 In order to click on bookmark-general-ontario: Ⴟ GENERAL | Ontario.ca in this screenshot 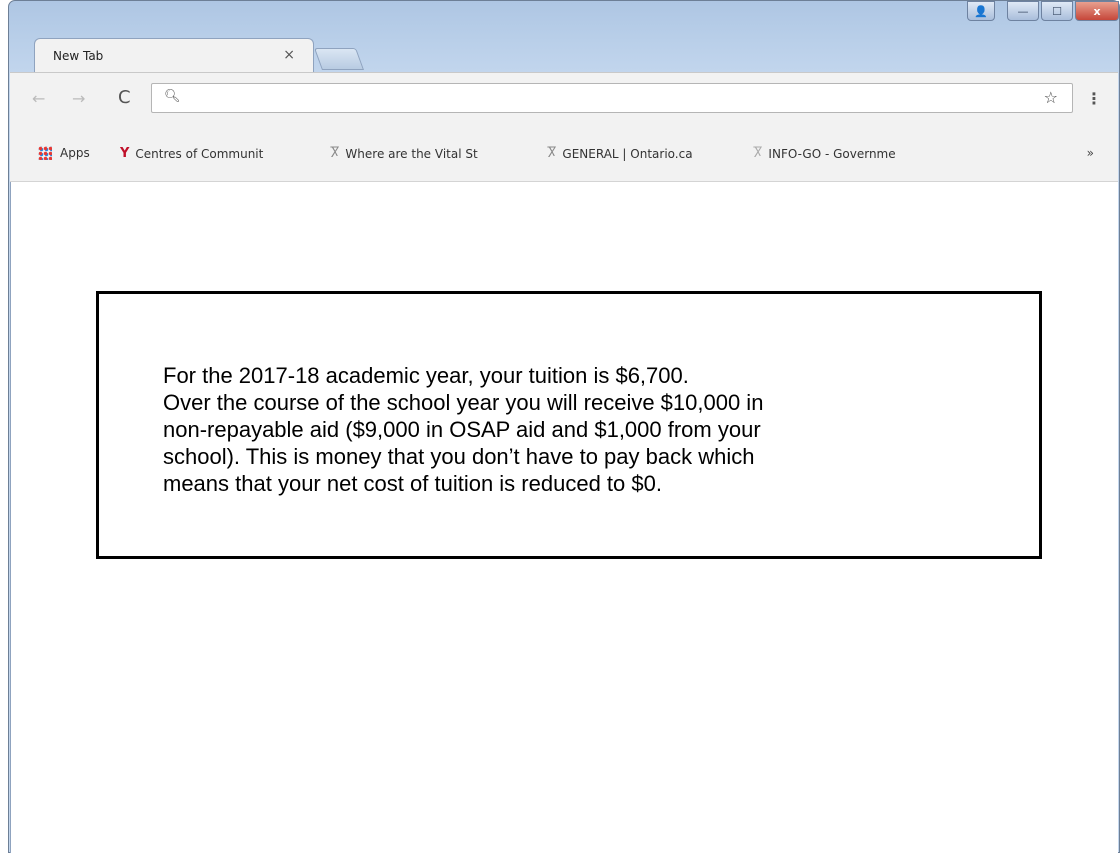, I will do `click(647, 153)`.